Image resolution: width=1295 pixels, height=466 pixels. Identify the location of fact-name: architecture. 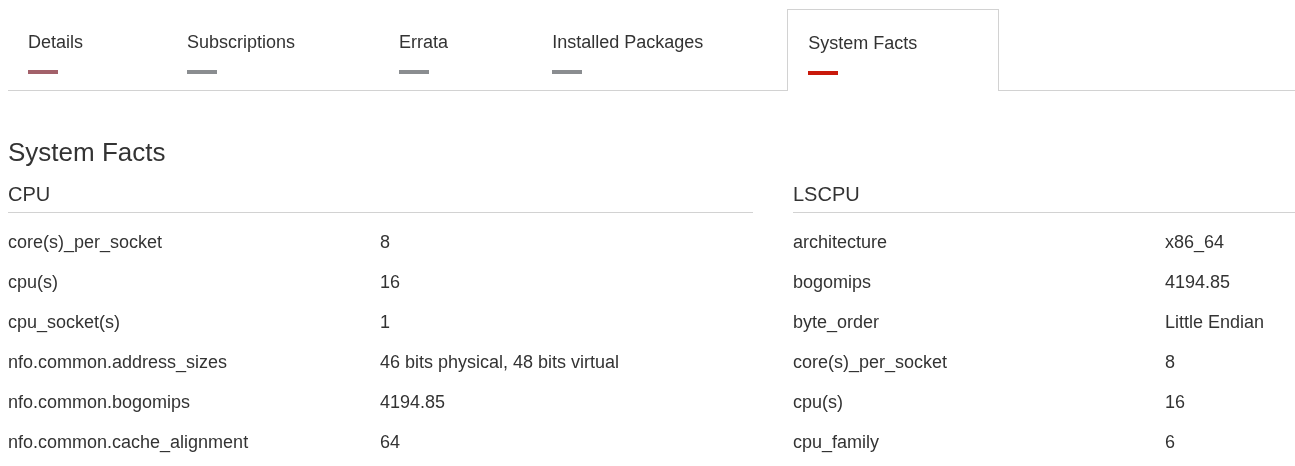
(841, 242).